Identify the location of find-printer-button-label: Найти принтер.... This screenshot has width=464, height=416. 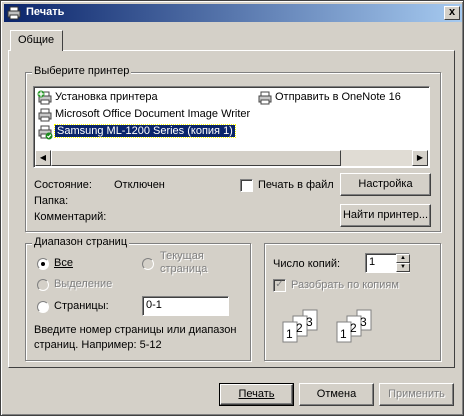
(385, 215).